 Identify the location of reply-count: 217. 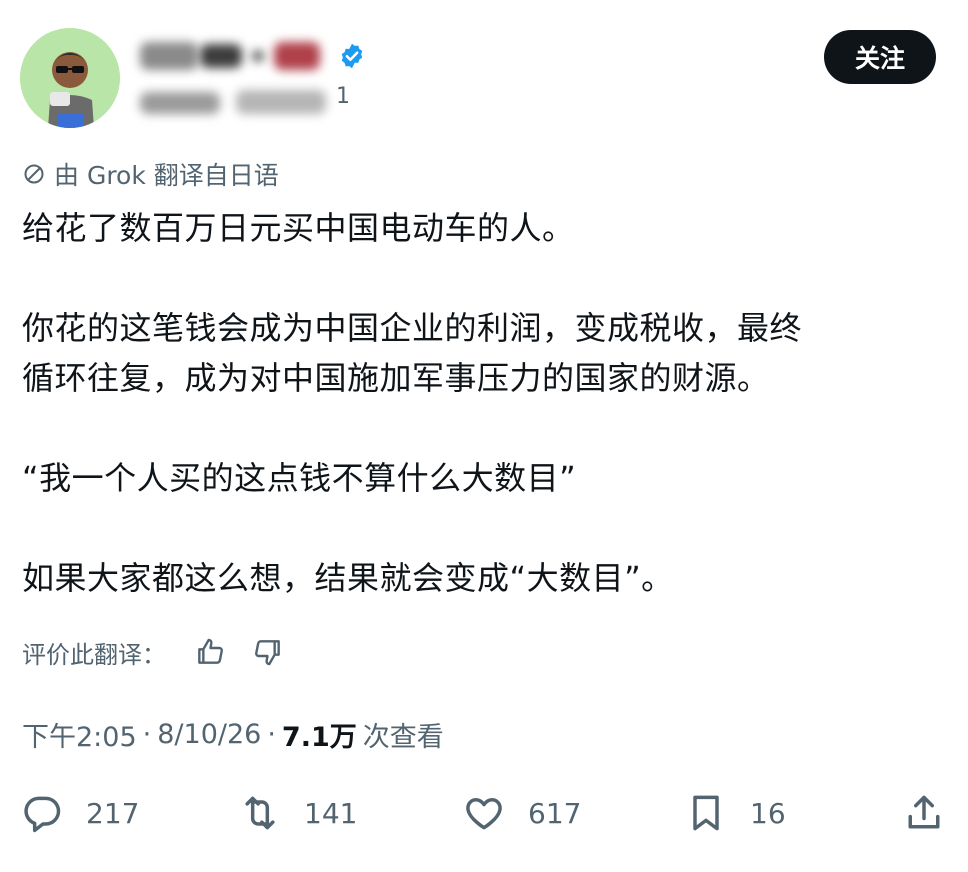
(113, 813).